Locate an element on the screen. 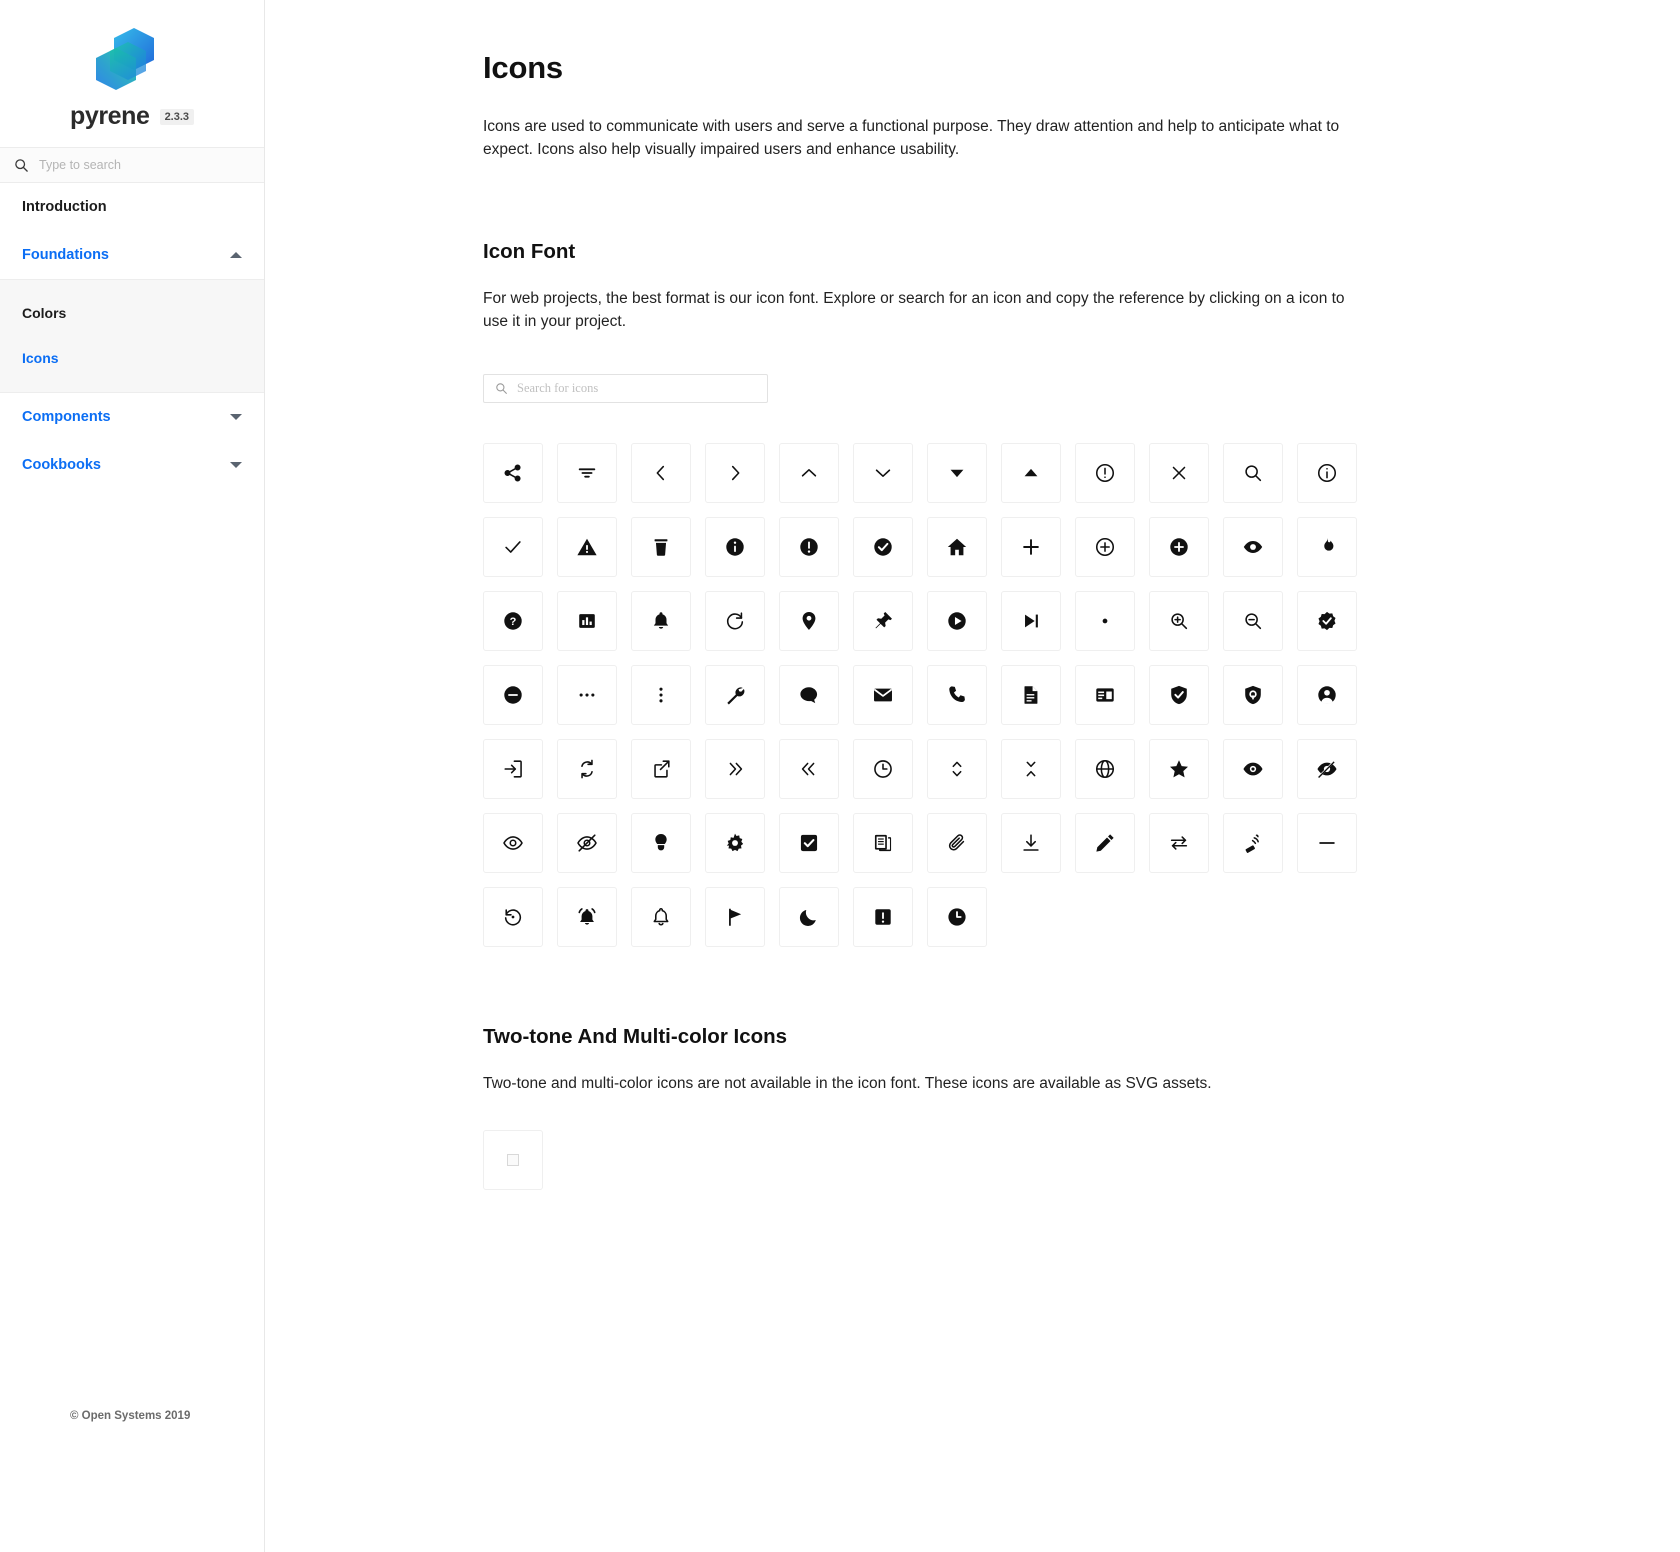  icon-tile-eye-off-outline is located at coordinates (587, 842).